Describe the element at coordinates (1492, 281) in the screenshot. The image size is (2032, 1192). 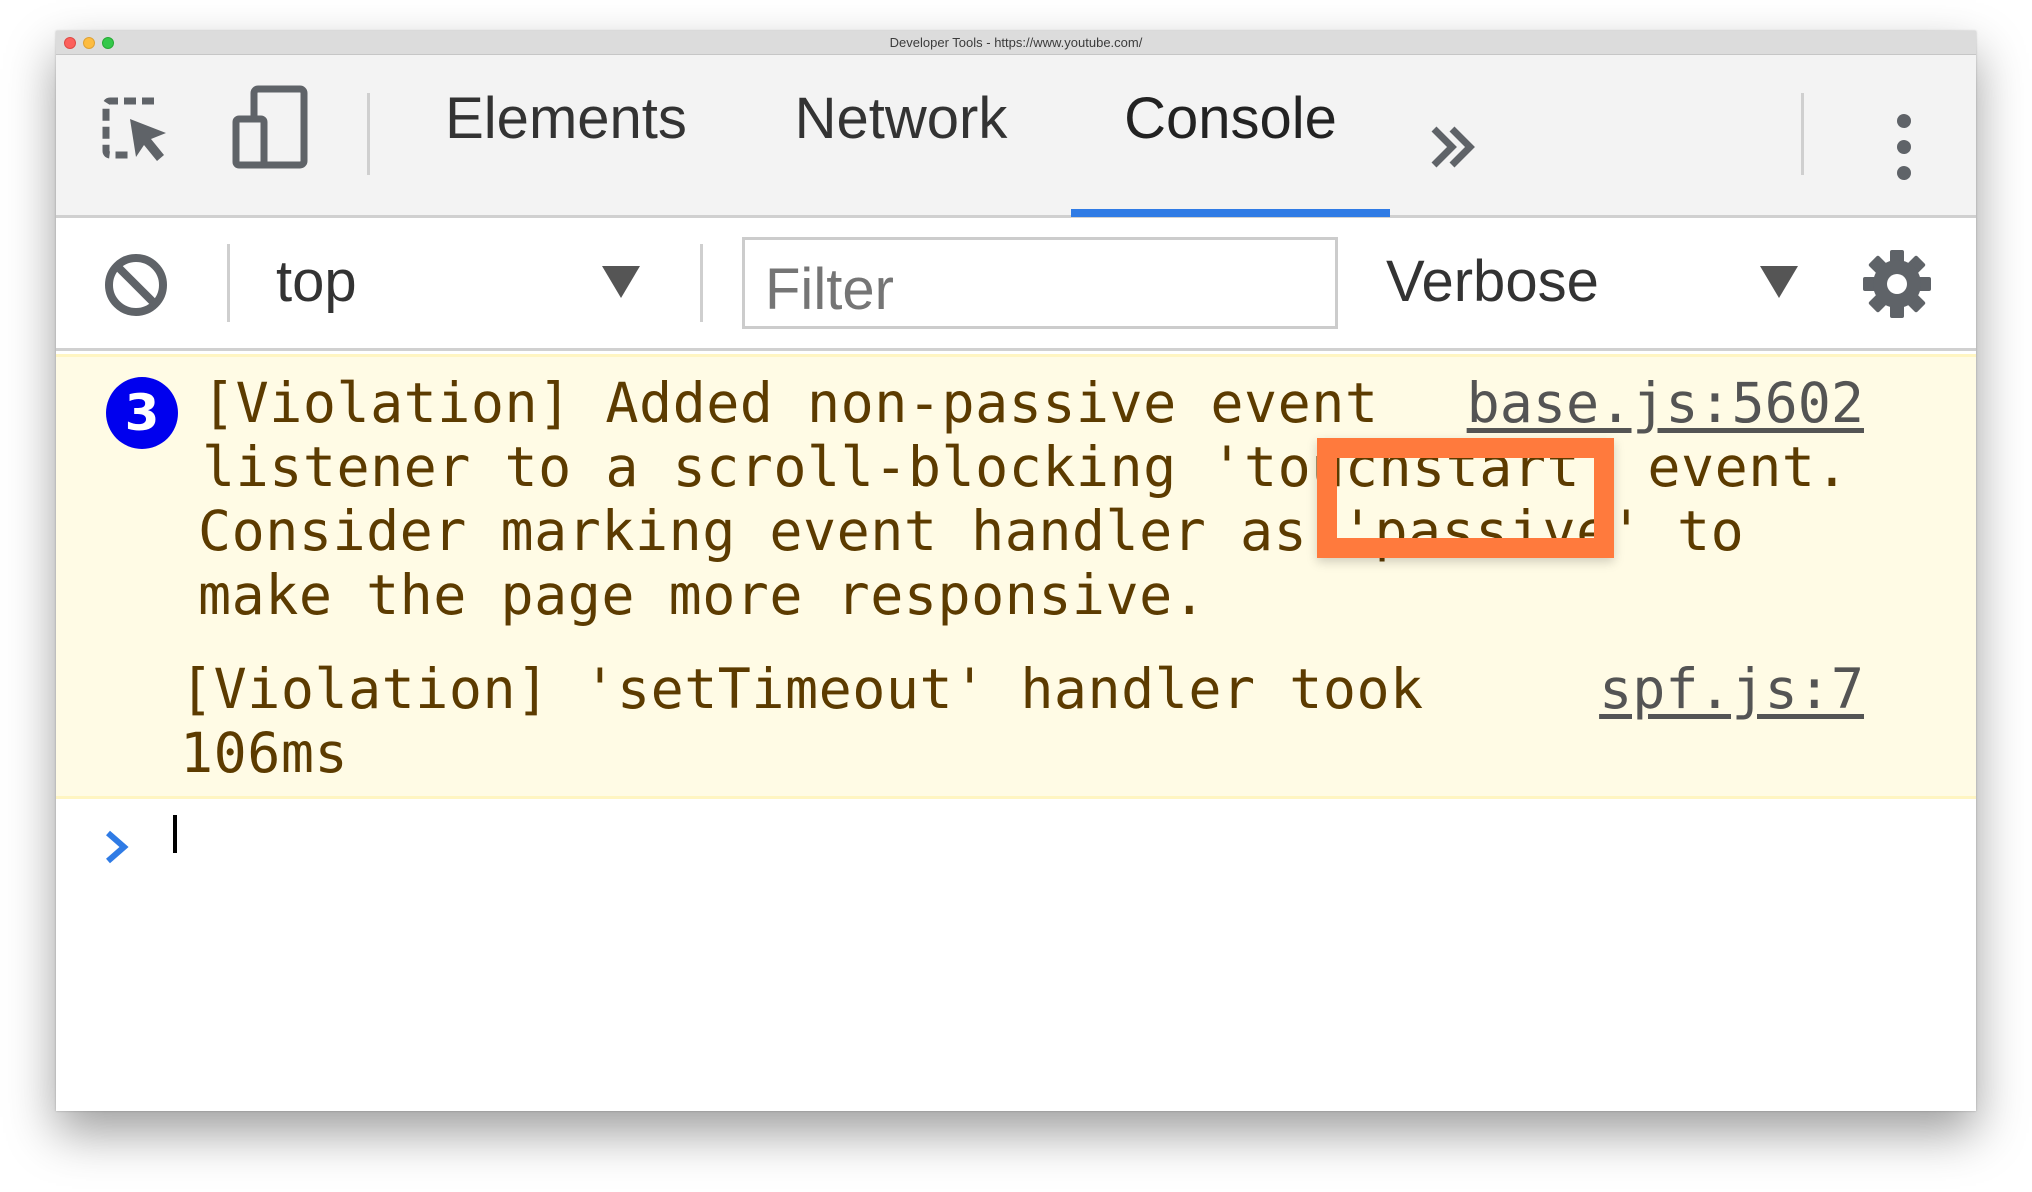
I see `log-level-label: Verbose` at that location.